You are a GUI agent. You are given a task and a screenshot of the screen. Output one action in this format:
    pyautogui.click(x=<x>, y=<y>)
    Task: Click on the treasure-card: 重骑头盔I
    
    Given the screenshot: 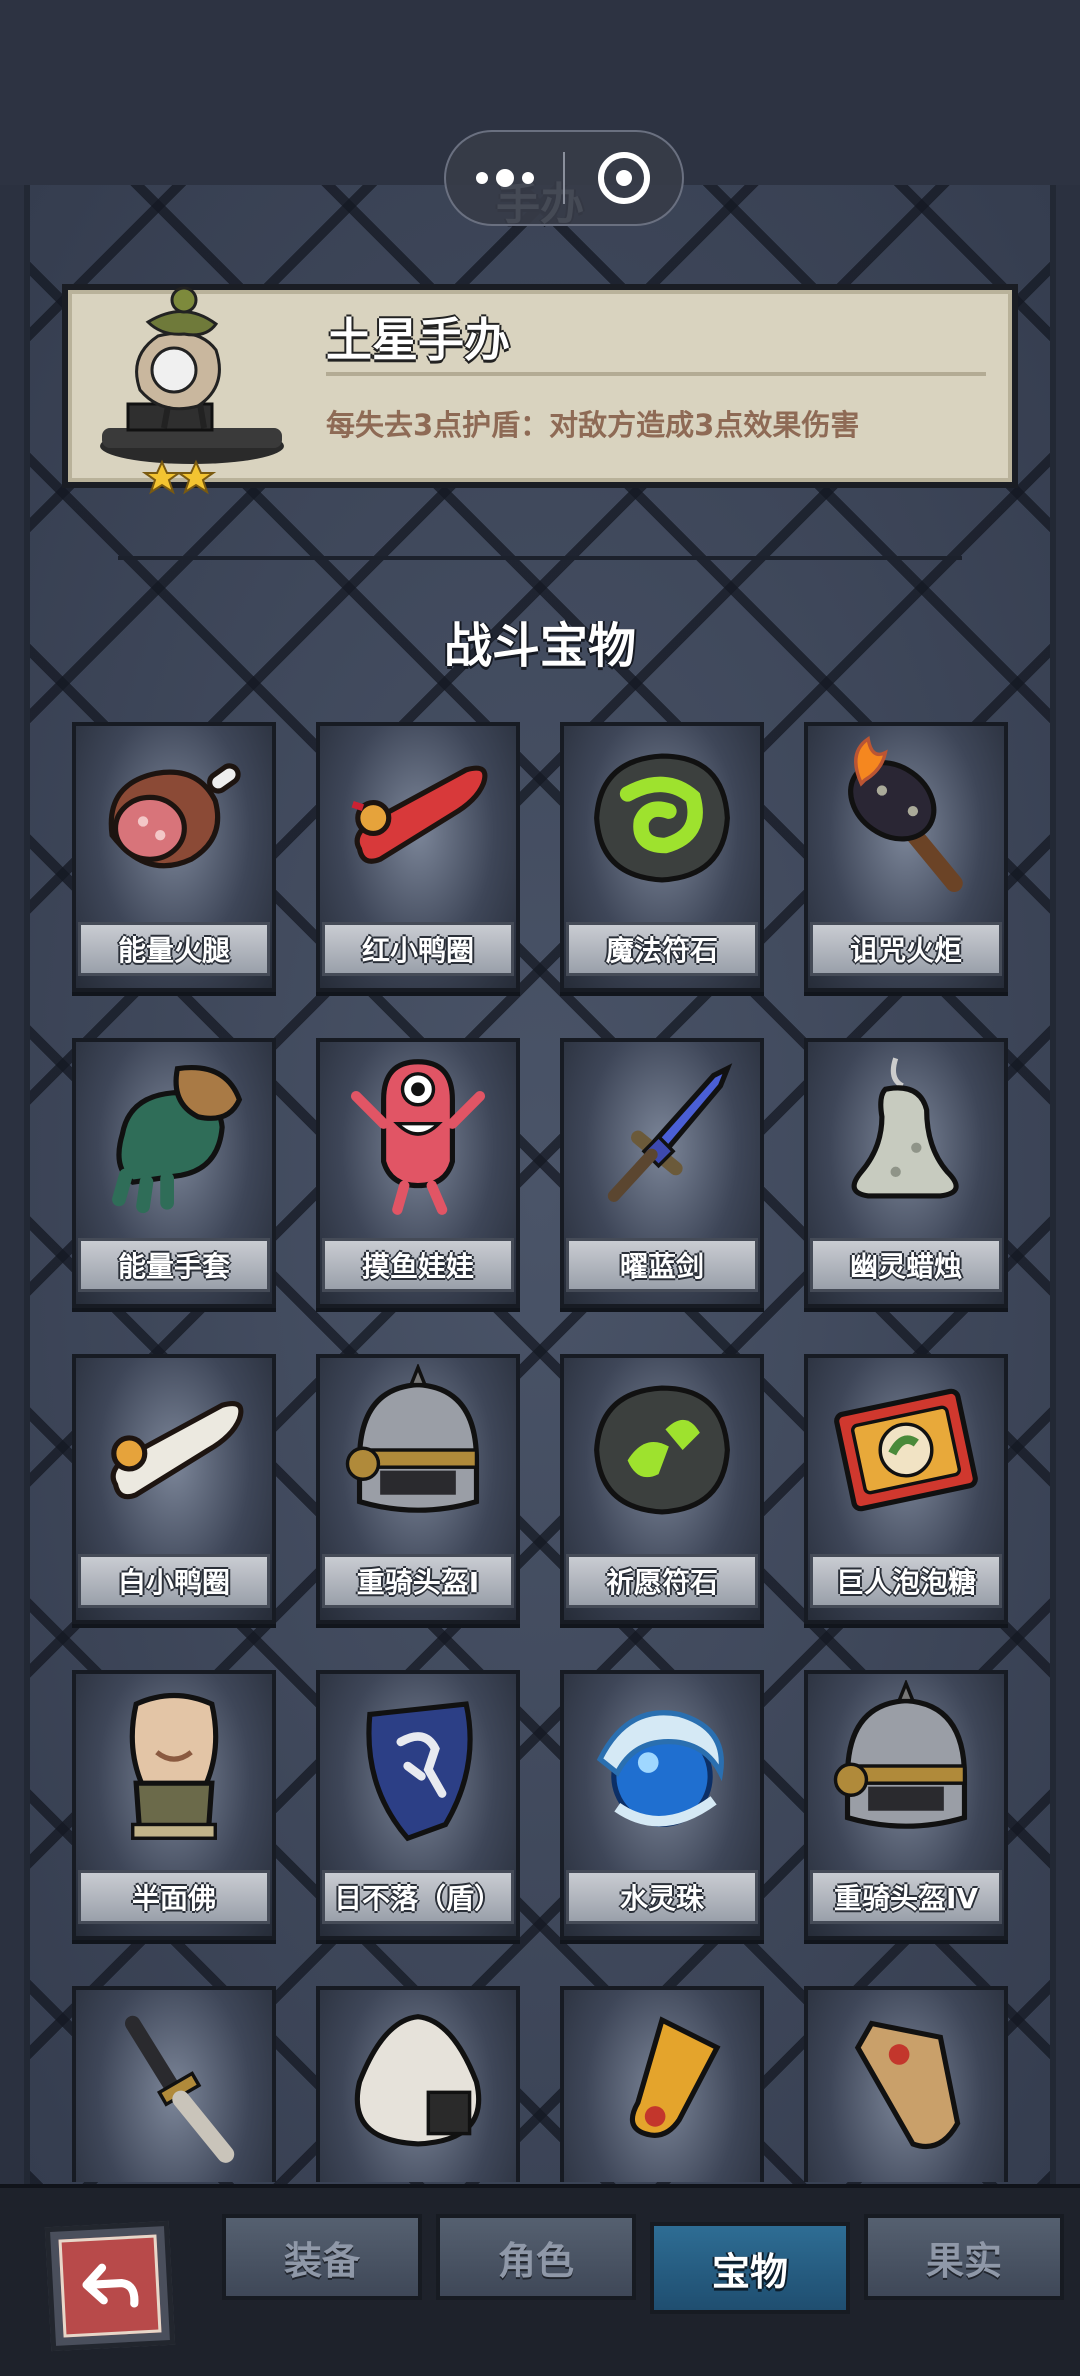 What is the action you would take?
    pyautogui.click(x=418, y=1489)
    